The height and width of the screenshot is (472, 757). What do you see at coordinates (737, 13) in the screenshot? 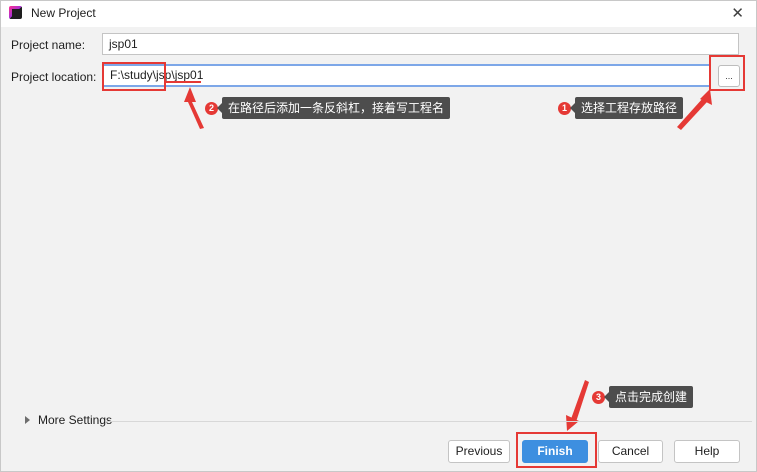
I see `close-icon: ✕` at bounding box center [737, 13].